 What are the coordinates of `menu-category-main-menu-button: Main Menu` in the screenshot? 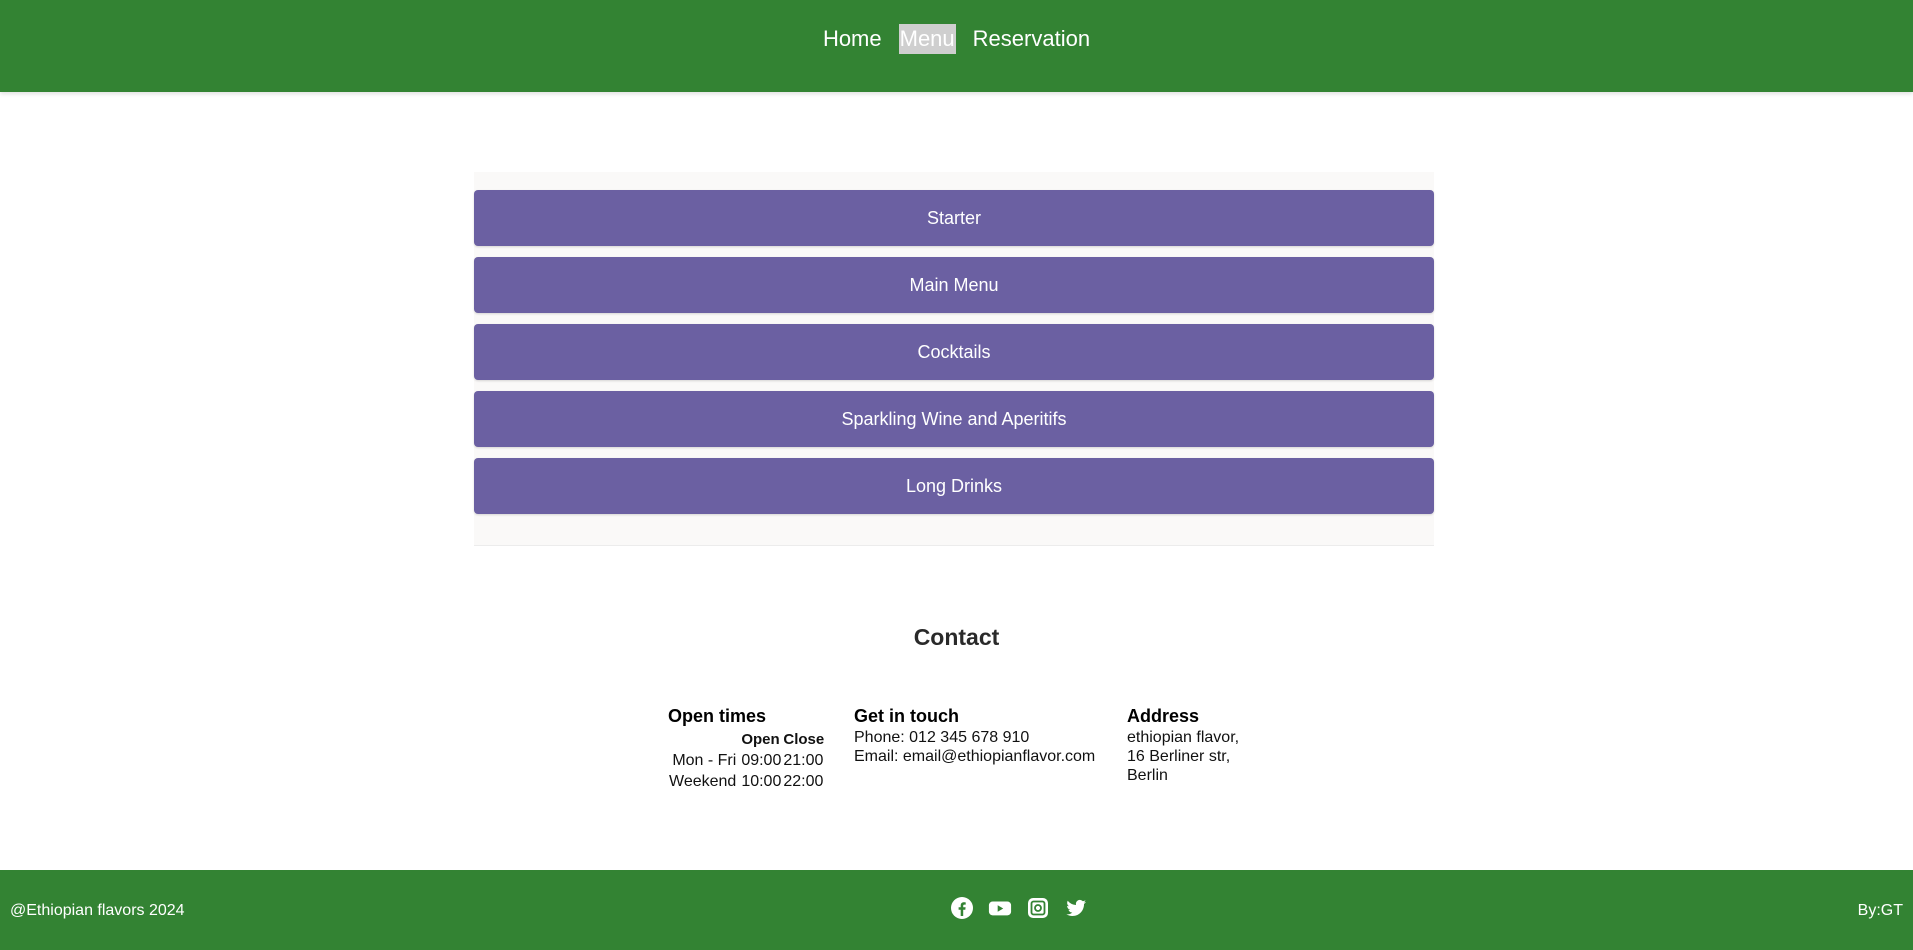 It's located at (954, 285).